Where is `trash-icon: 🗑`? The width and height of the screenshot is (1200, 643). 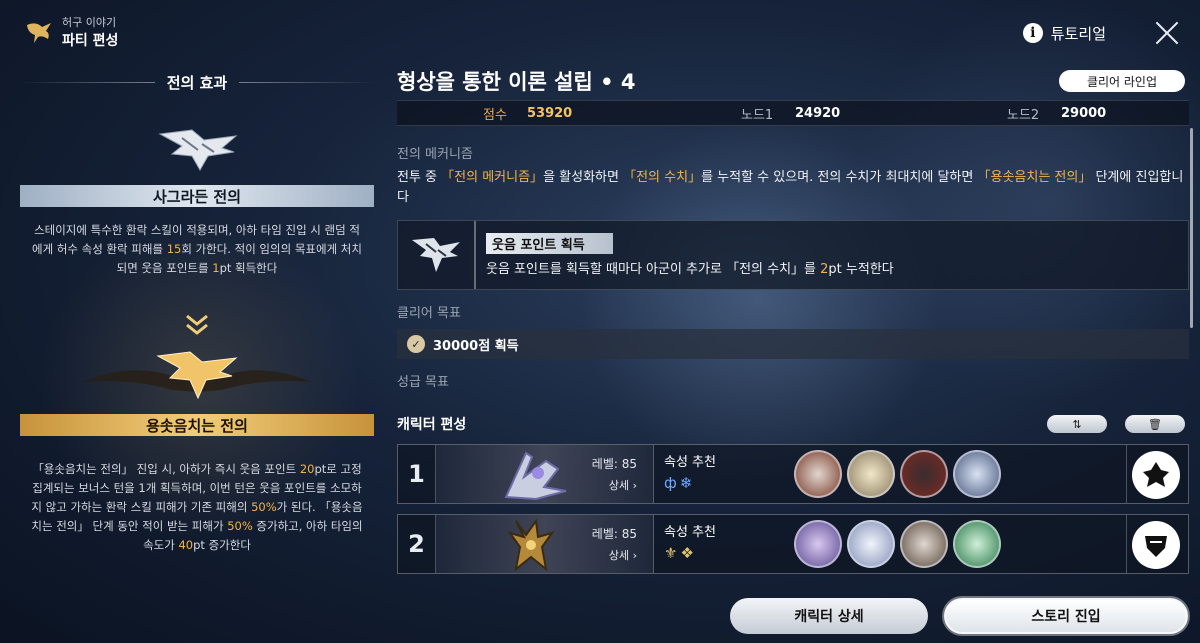 trash-icon: 🗑 is located at coordinates (1155, 424).